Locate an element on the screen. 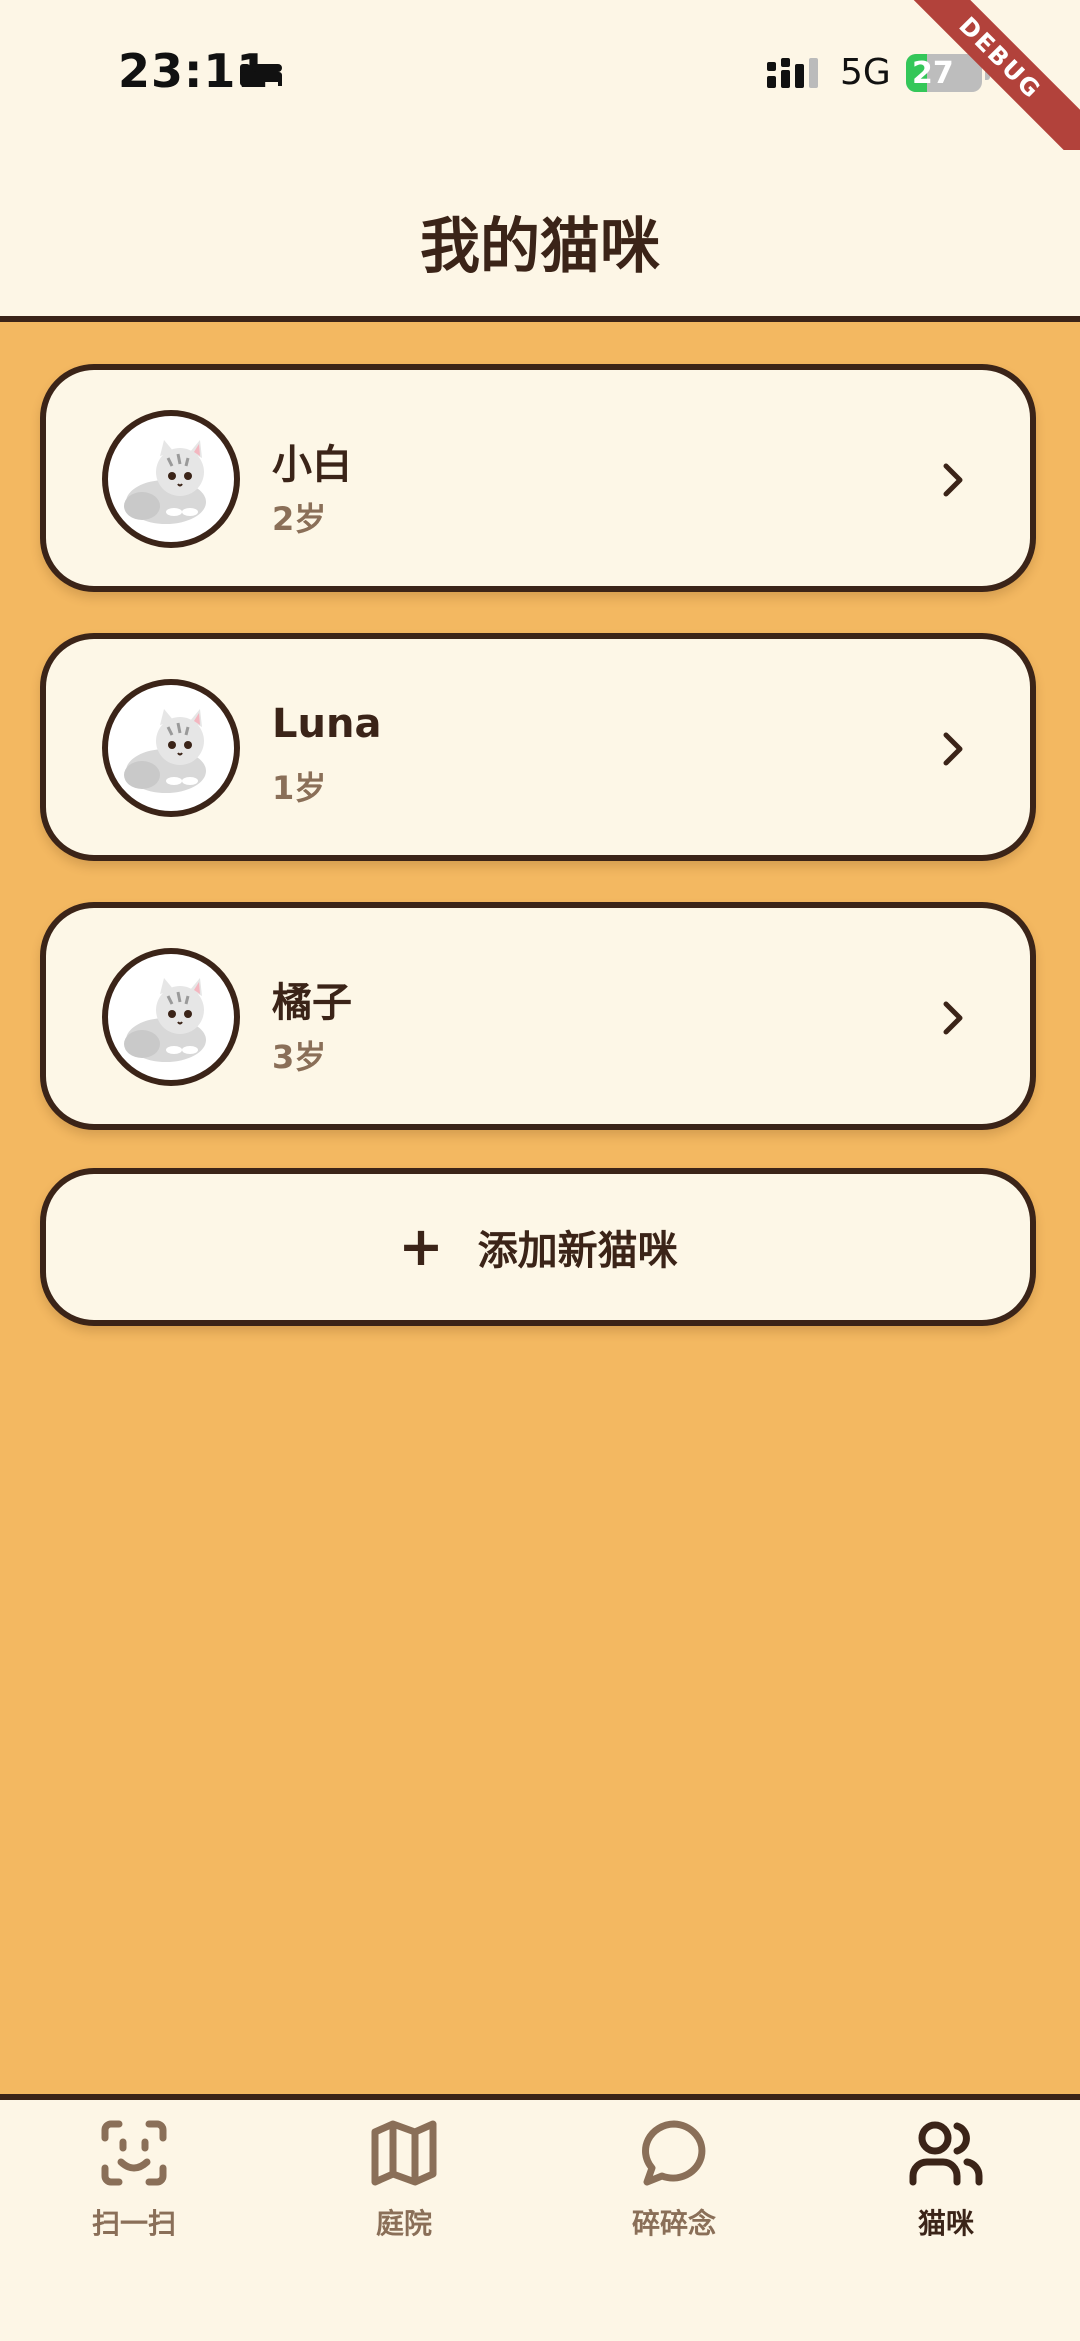 This screenshot has height=2341, width=1080. nav-label: 庭院 is located at coordinates (403, 2223).